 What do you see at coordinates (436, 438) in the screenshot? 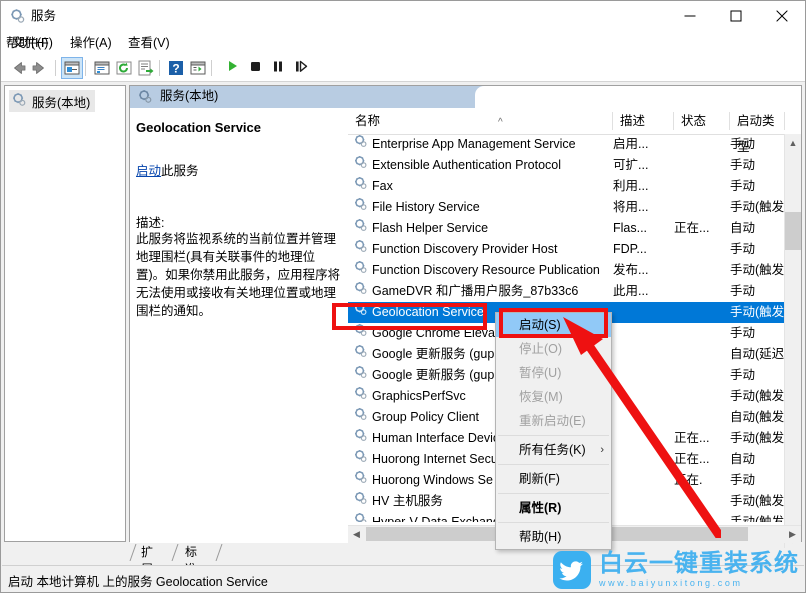
I see `service-name-text: Human Interface Devic` at bounding box center [436, 438].